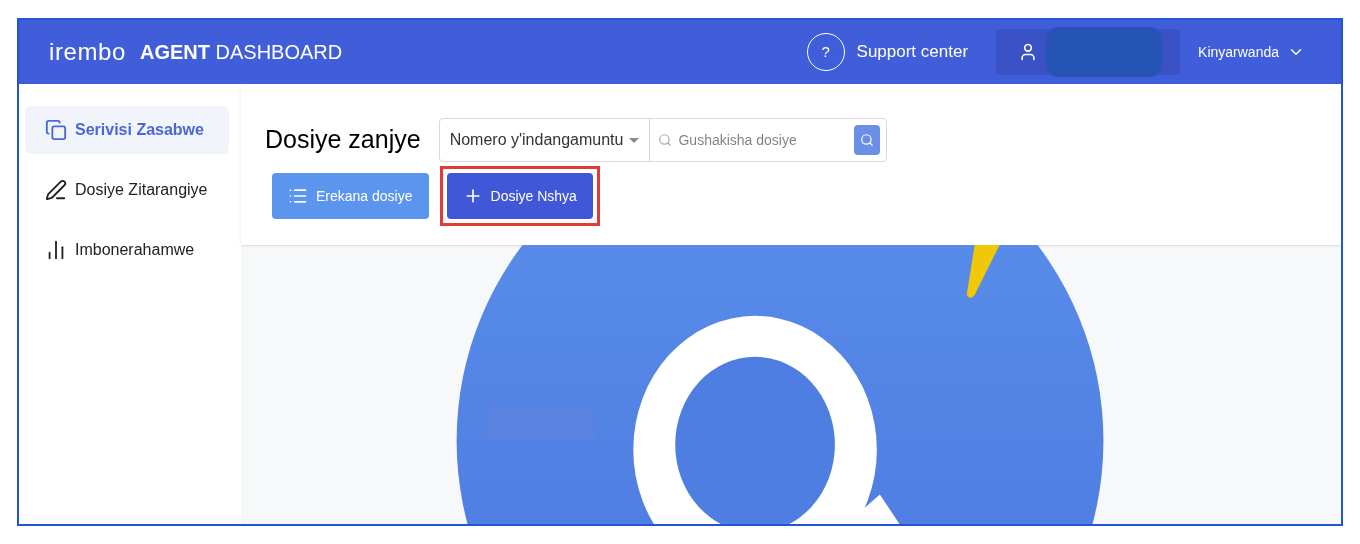  I want to click on sidebar-item: Imbonerahamwe, so click(127, 250).